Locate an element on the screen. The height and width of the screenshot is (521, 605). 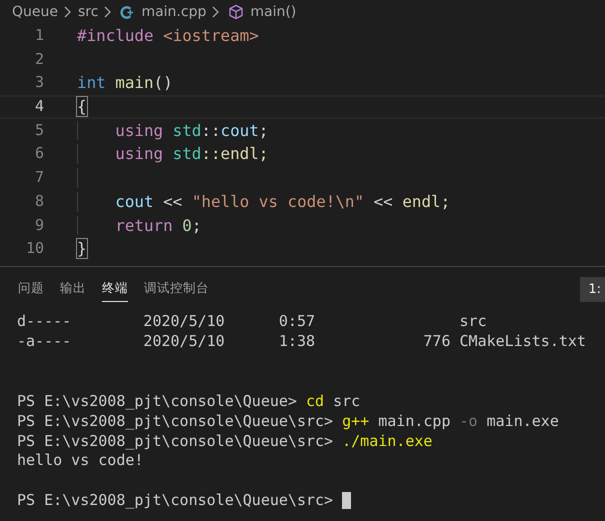
terminal-line: PS E:\vs2008_pjt\console\Queue> cd src is located at coordinates (188, 402).